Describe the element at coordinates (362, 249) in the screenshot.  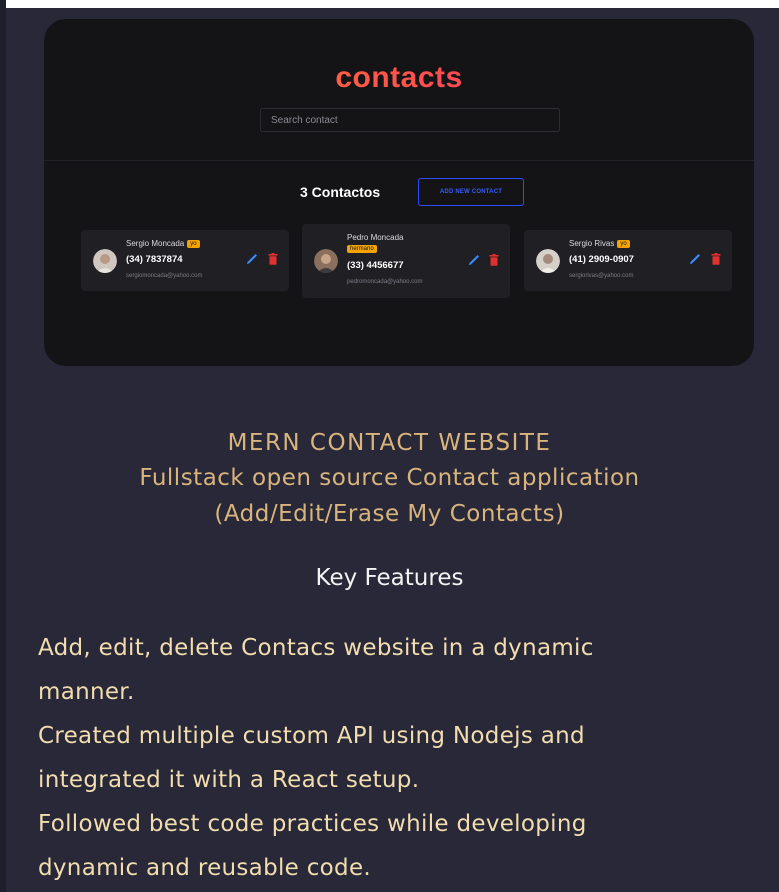
I see `contact-tag-badge: hermano` at that location.